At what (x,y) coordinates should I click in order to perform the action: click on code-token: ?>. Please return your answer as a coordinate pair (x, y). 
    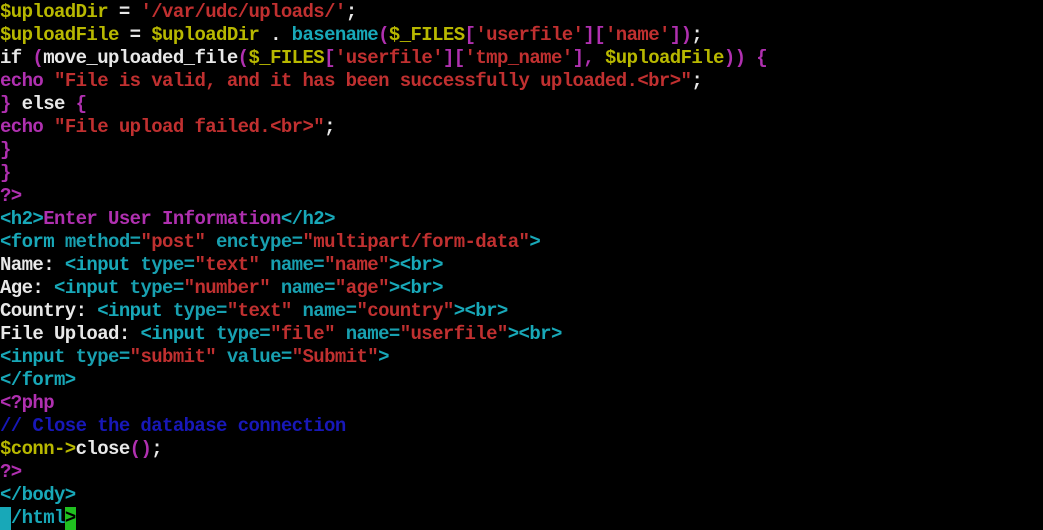
    Looking at the image, I should click on (11, 196).